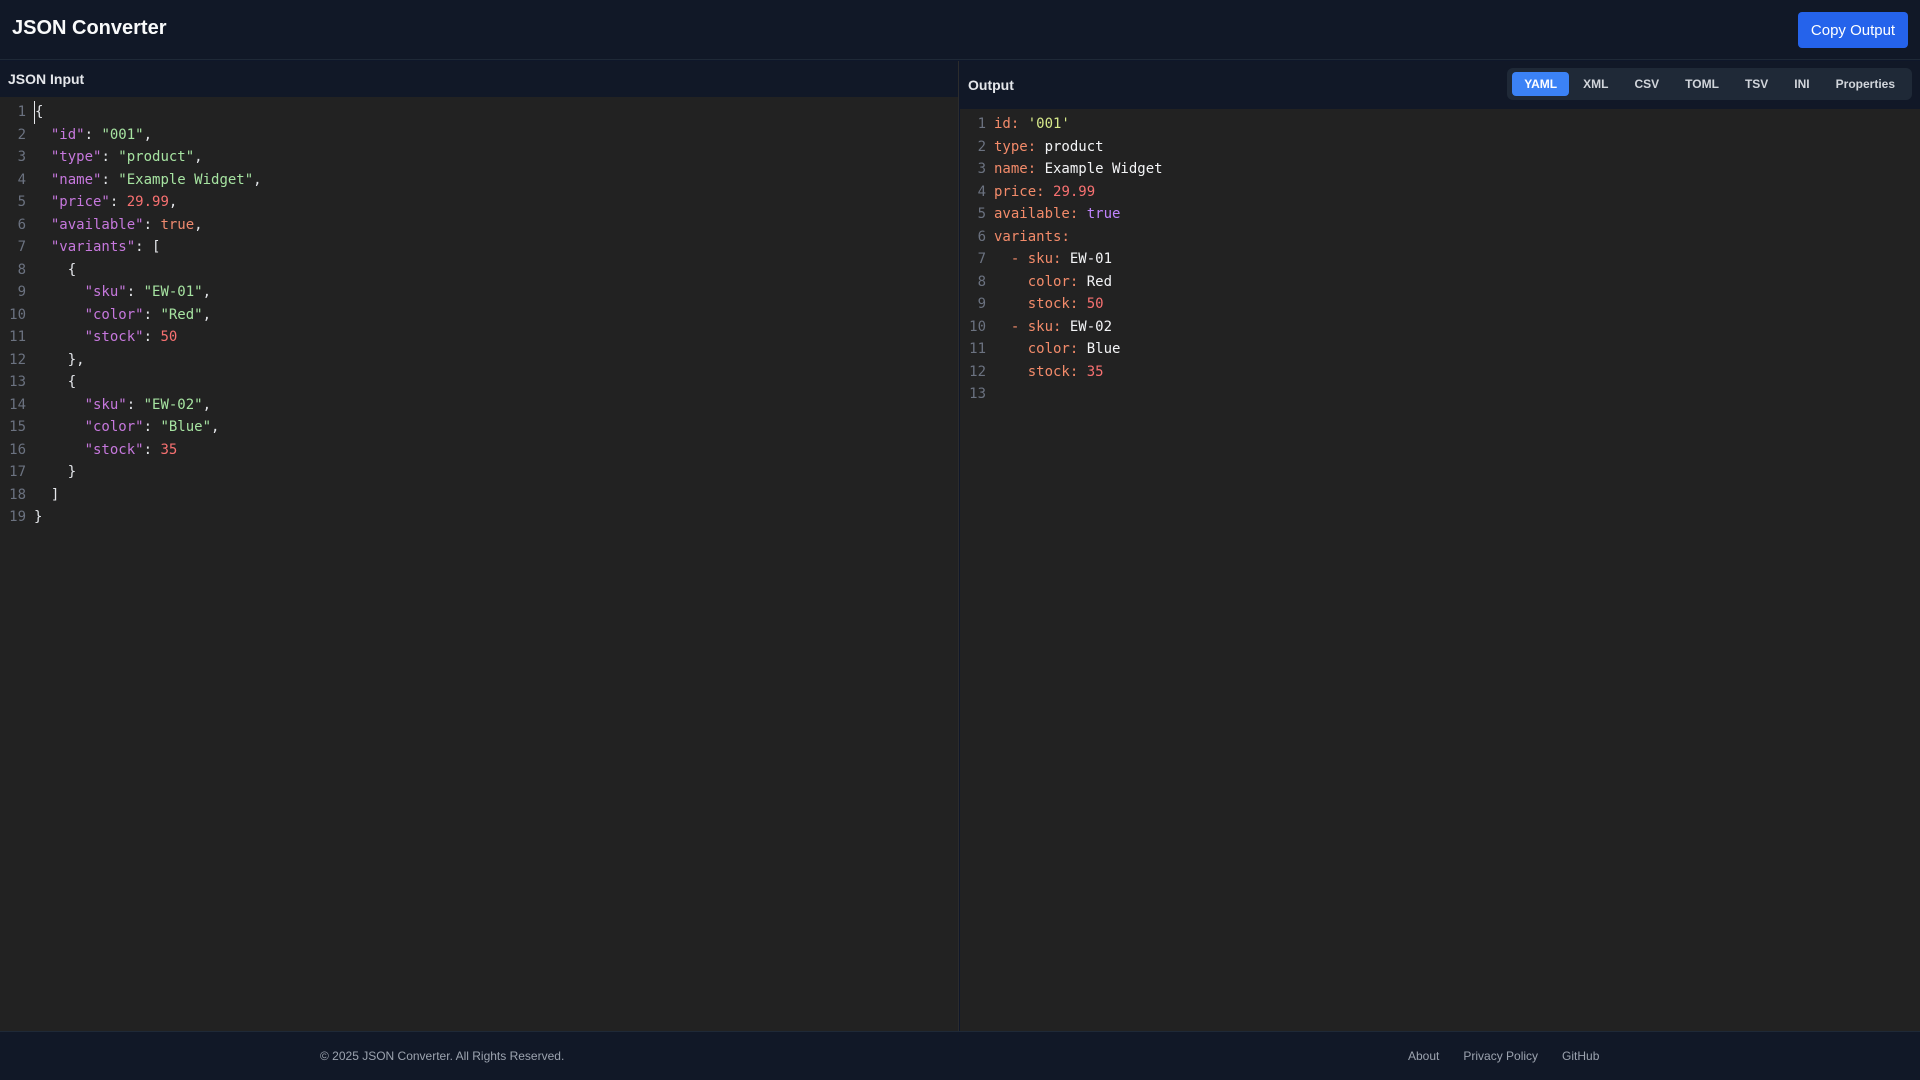 The image size is (1920, 1080). Describe the element at coordinates (1048, 371) in the screenshot. I see `code-token: stock` at that location.